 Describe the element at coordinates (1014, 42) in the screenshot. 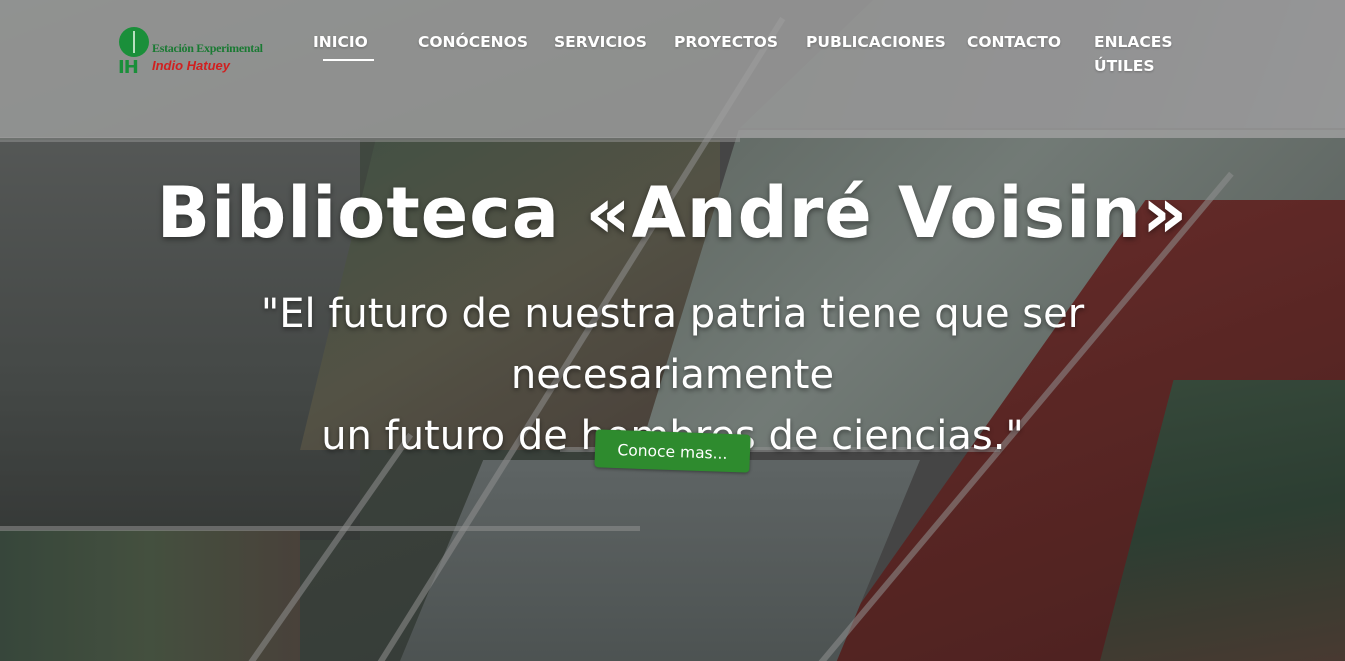

I see `nav-item-contacto: CONTACTO` at that location.